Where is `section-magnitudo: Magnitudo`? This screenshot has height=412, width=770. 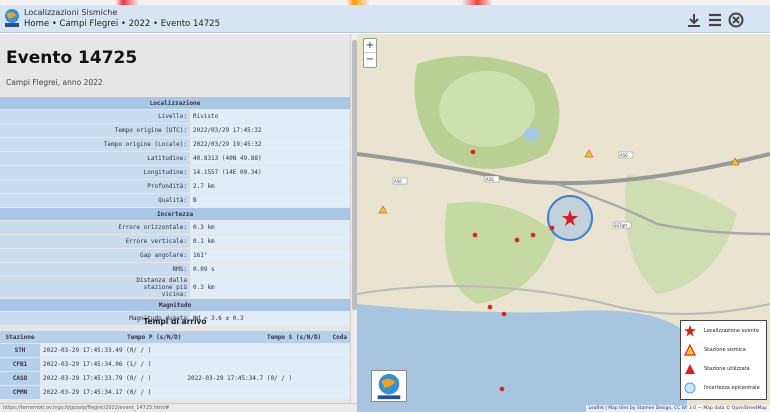
section-magnitudo: Magnitudo is located at coordinates (175, 305).